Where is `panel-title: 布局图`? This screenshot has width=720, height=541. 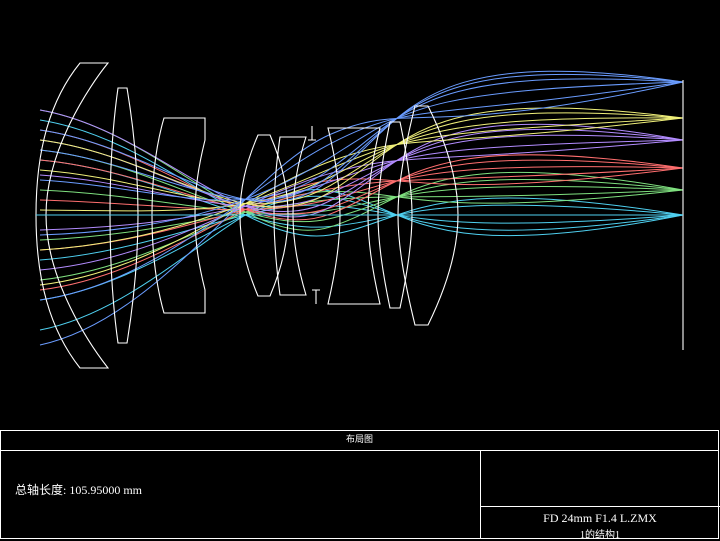
panel-title: 布局图 is located at coordinates (359, 440).